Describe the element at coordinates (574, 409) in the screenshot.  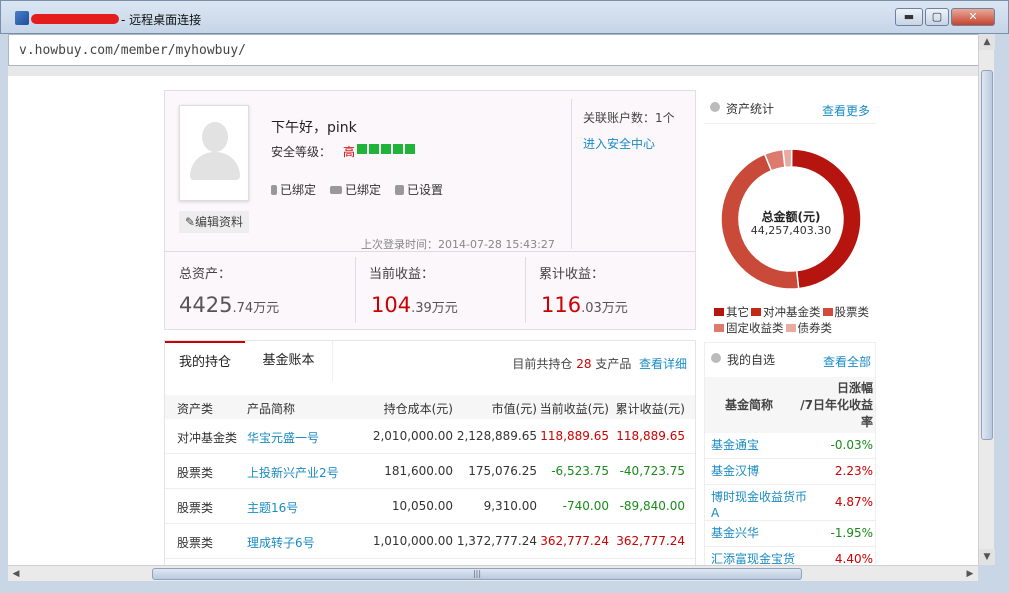
I see `col-current-income: 当前收益(元)` at that location.